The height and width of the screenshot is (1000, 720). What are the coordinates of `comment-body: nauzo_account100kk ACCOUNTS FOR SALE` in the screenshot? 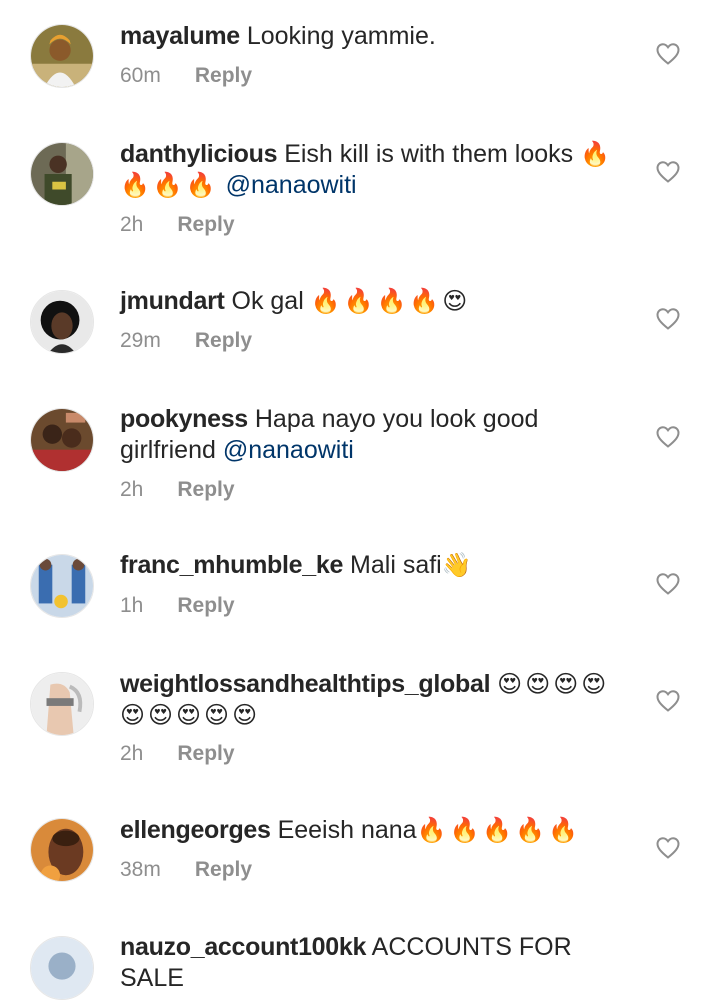 It's located at (370, 963).